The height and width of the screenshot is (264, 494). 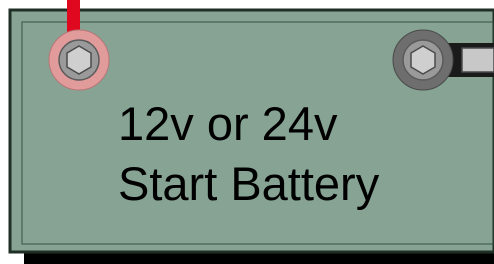 I want to click on battery-label-type: Start Battery, so click(x=249, y=183).